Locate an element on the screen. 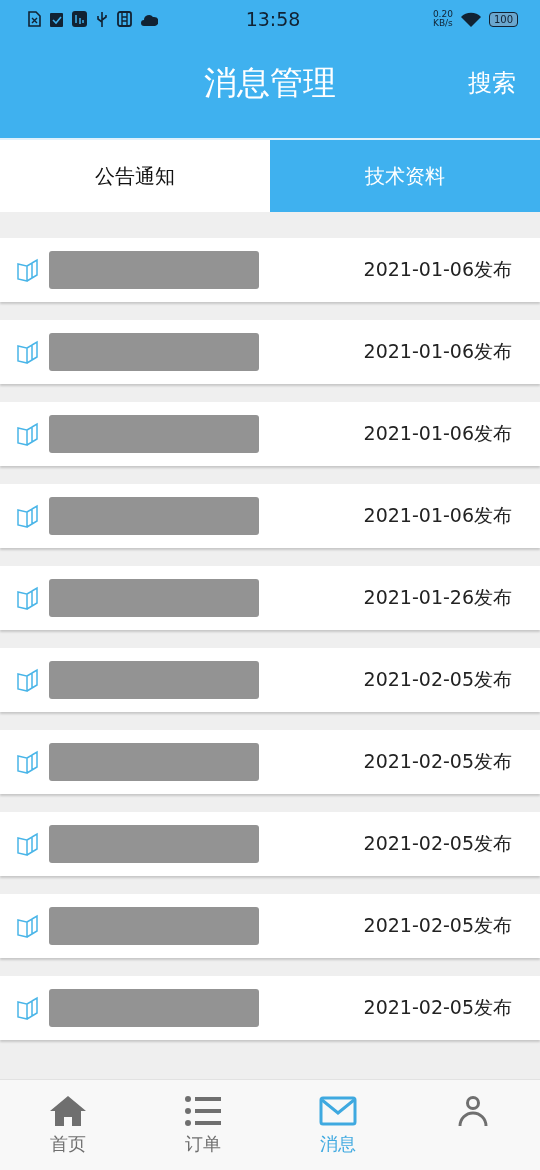  clock-time: 13:58 is located at coordinates (273, 19).